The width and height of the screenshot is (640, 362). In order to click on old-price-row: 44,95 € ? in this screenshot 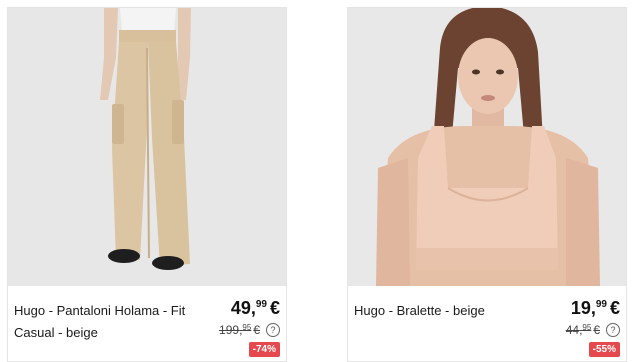, I will do `click(593, 330)`.